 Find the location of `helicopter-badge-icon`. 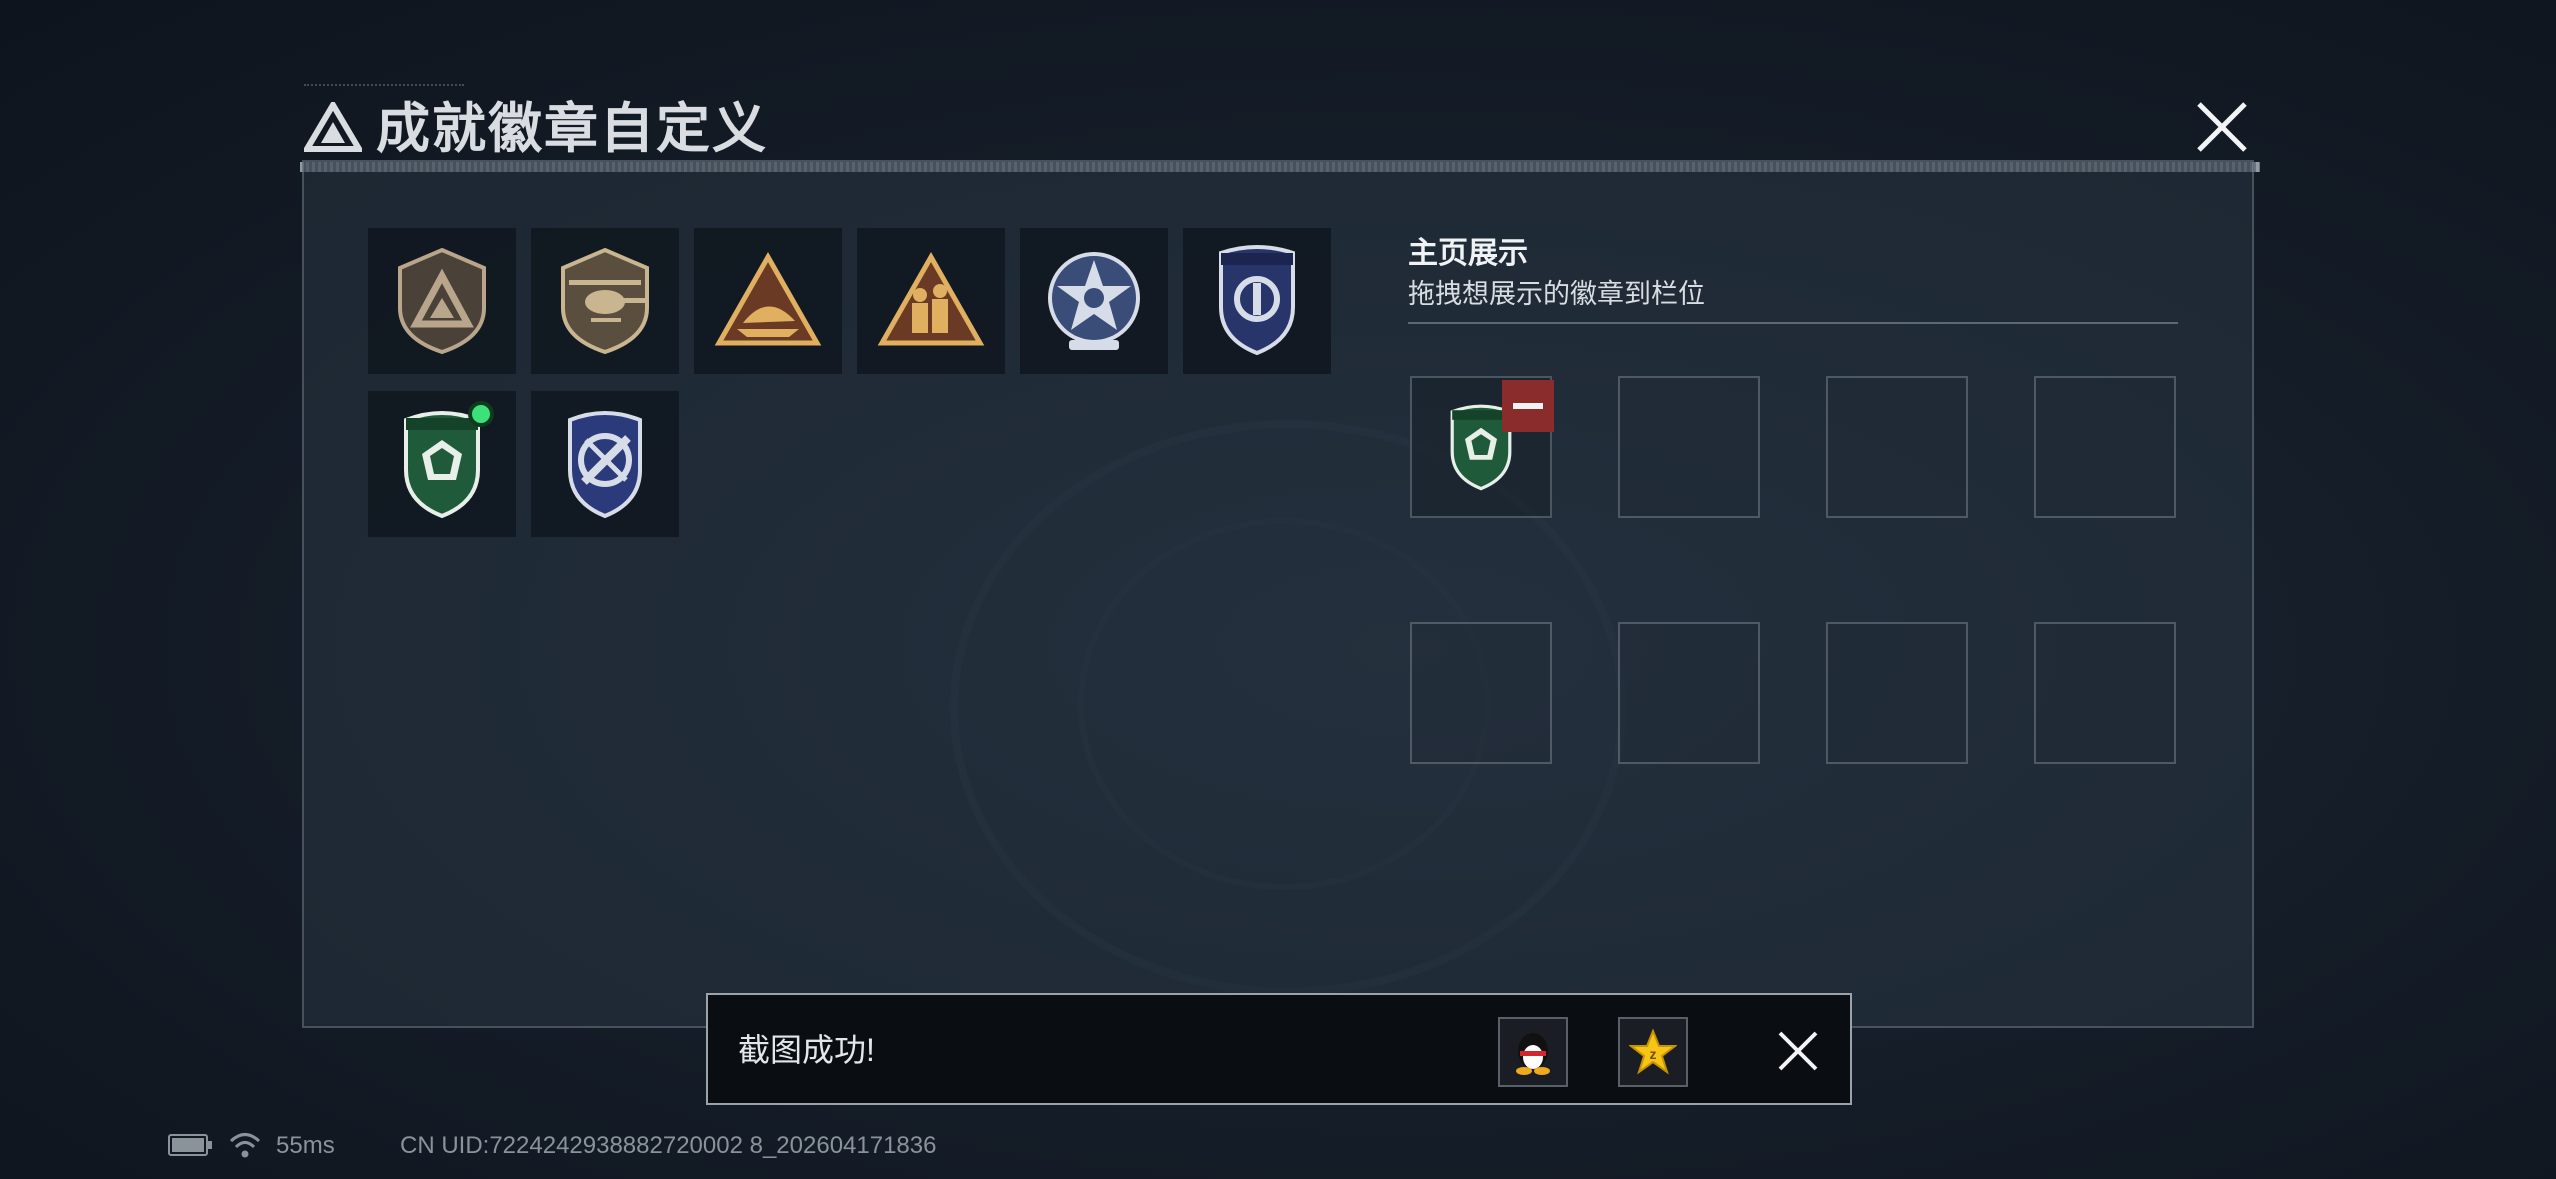

helicopter-badge-icon is located at coordinates (605, 301).